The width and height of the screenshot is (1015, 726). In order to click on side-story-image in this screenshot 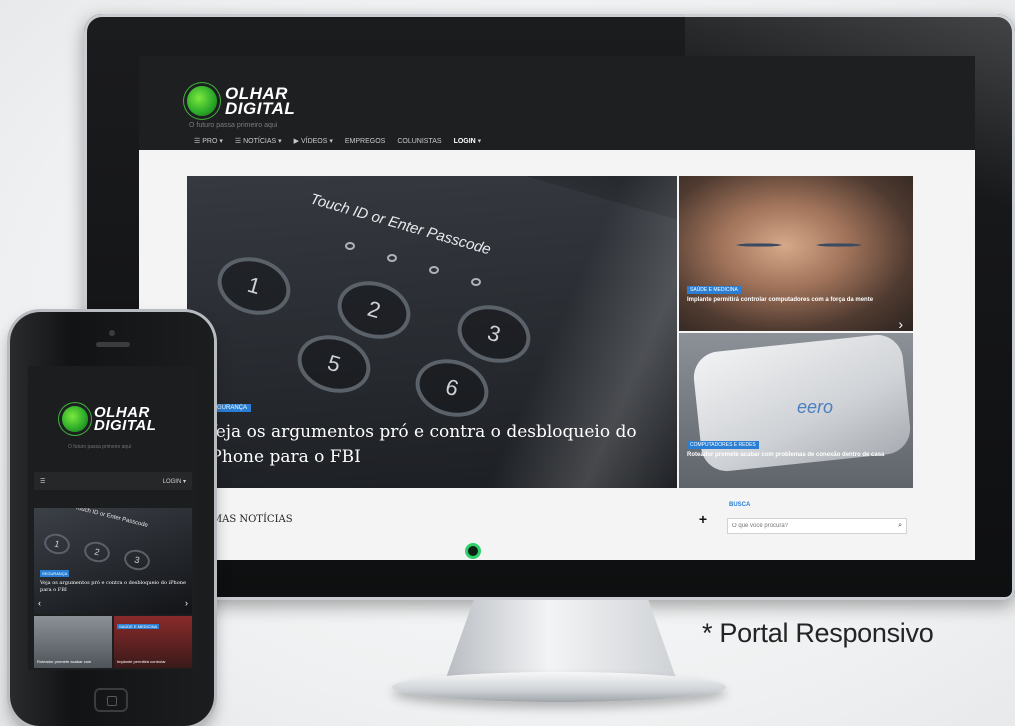, I will do `click(799, 245)`.